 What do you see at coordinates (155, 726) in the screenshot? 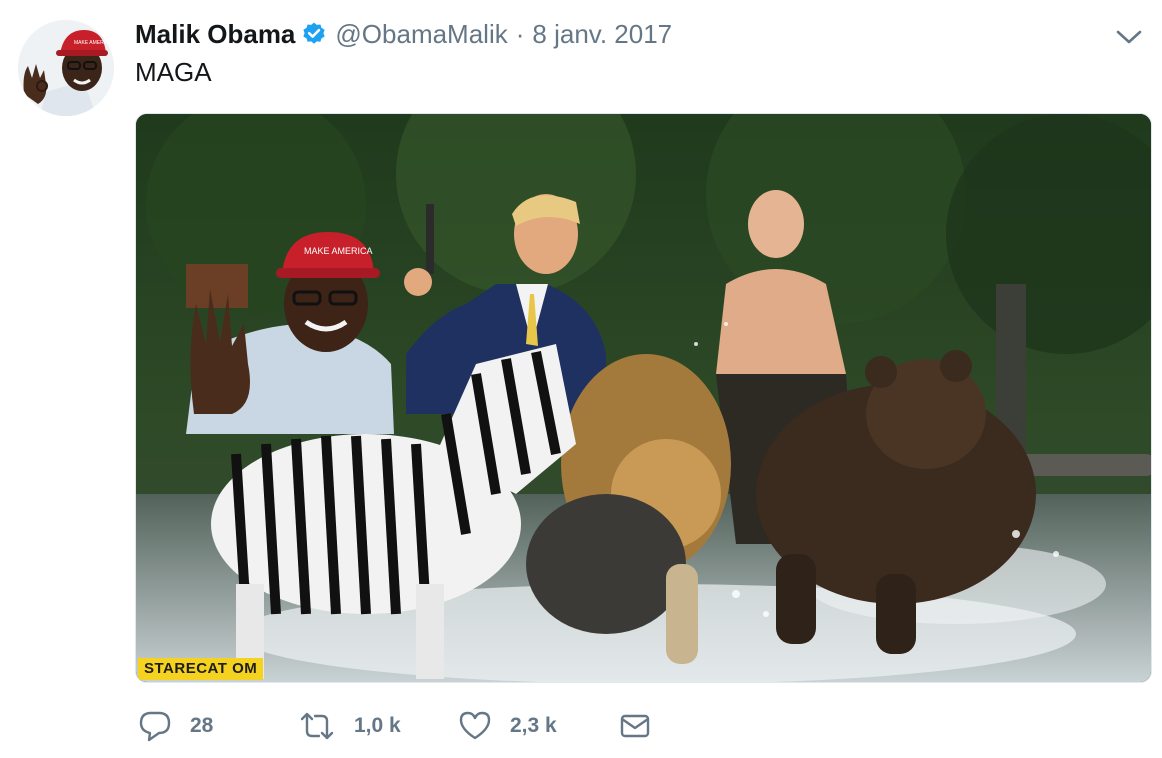
I see `reply-icon` at bounding box center [155, 726].